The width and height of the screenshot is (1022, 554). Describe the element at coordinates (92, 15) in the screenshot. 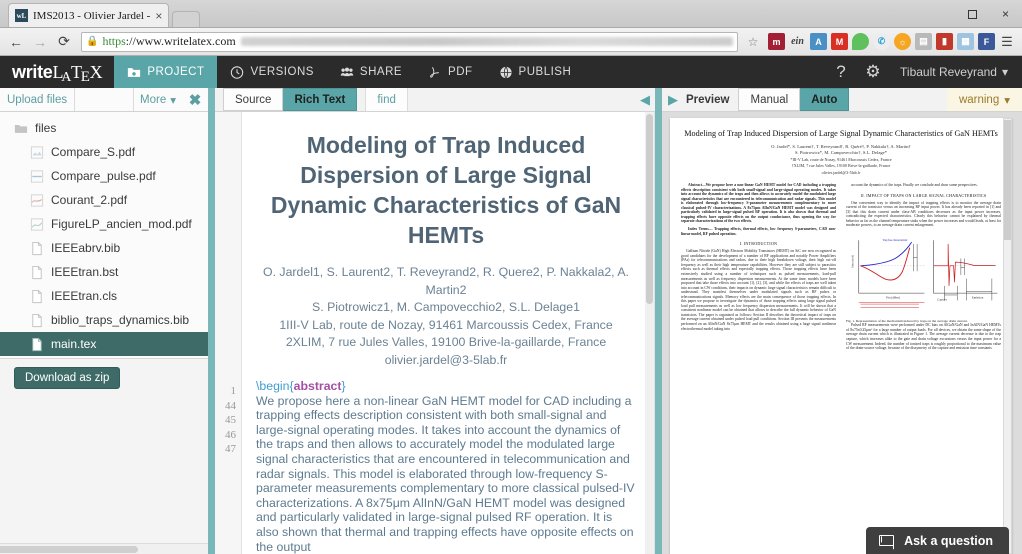

I see `browser-tab-title: IMS2013 - Olivier Jardel -` at that location.